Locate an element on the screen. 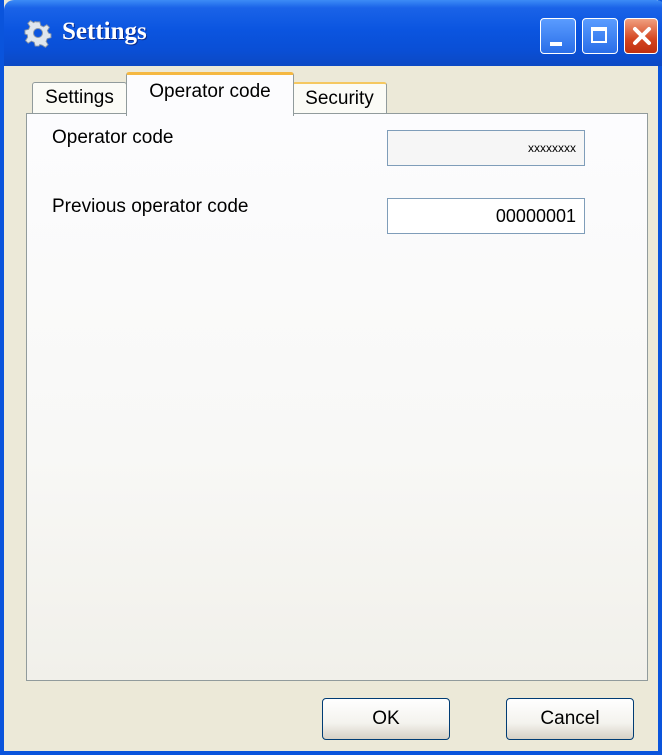 This screenshot has height=755, width=662. maximize-button is located at coordinates (600, 36).